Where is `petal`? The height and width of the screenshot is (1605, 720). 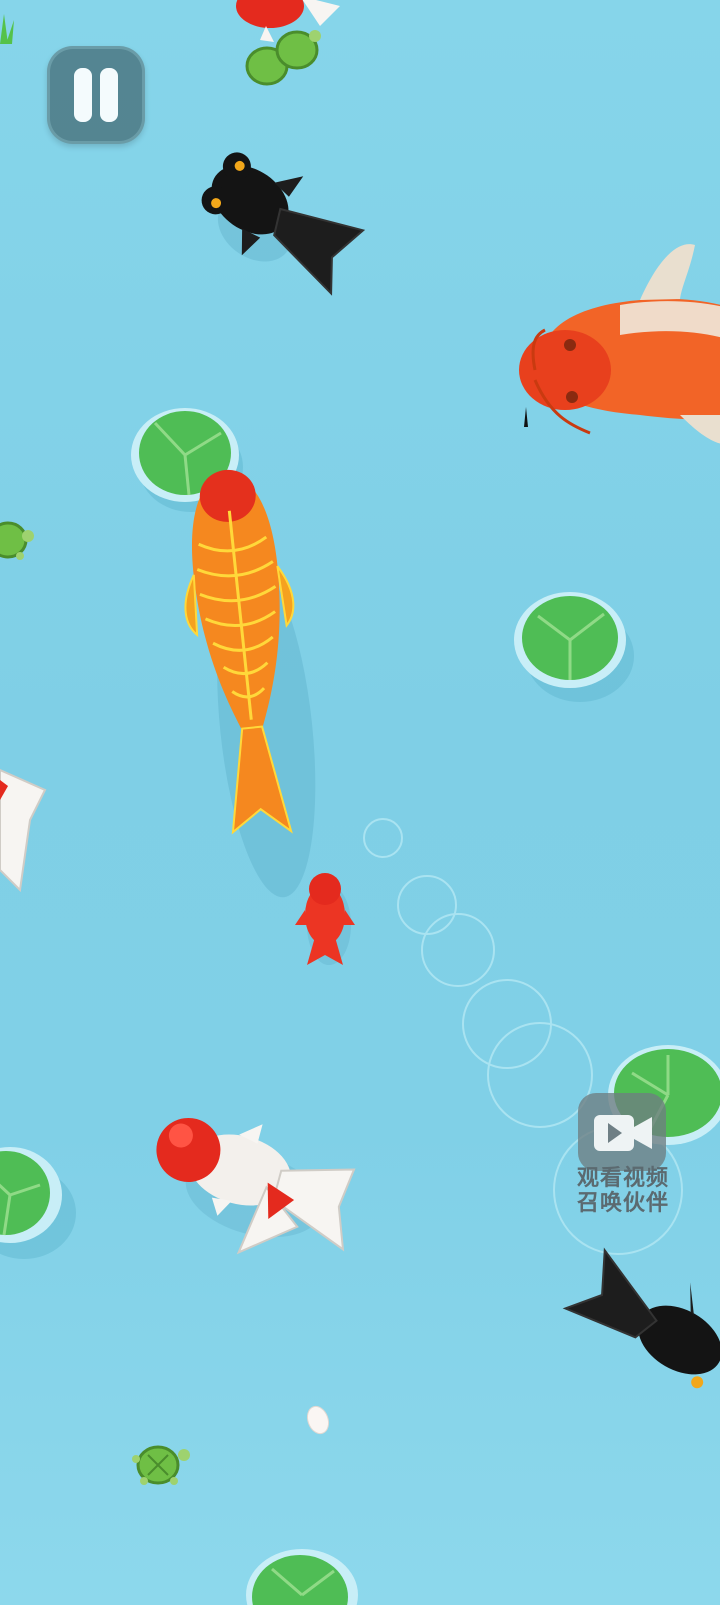
petal is located at coordinates (318, 1420).